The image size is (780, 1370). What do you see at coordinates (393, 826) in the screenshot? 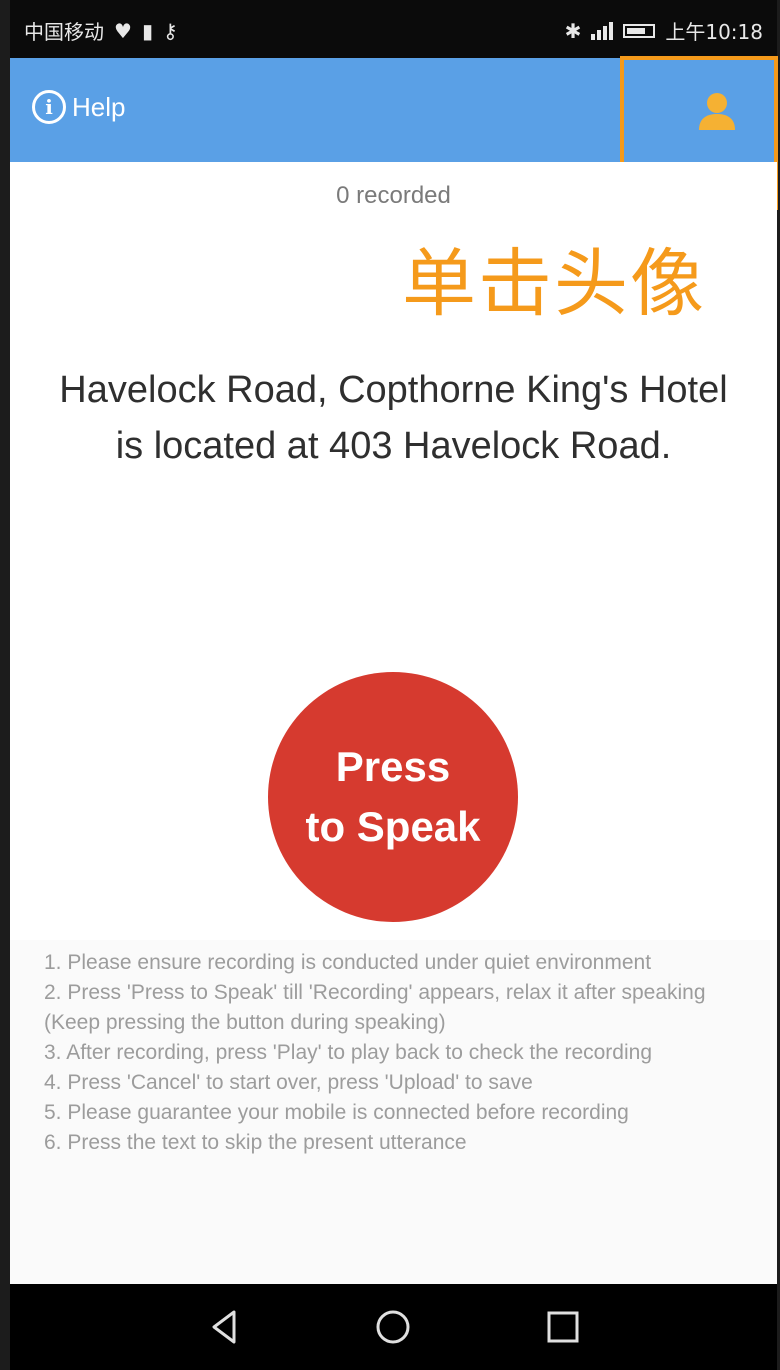
I see `speak-button-line2: to Speak` at bounding box center [393, 826].